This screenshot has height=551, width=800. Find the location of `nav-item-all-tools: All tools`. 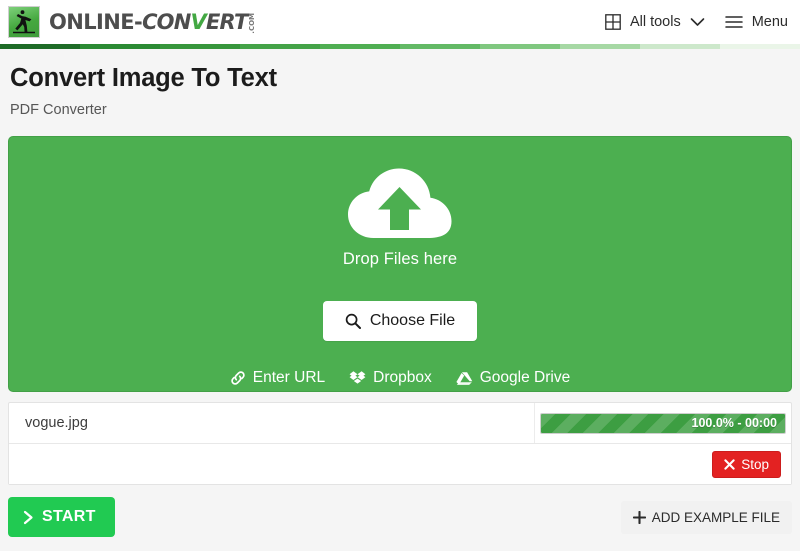

nav-item-all-tools: All tools is located at coordinates (655, 22).